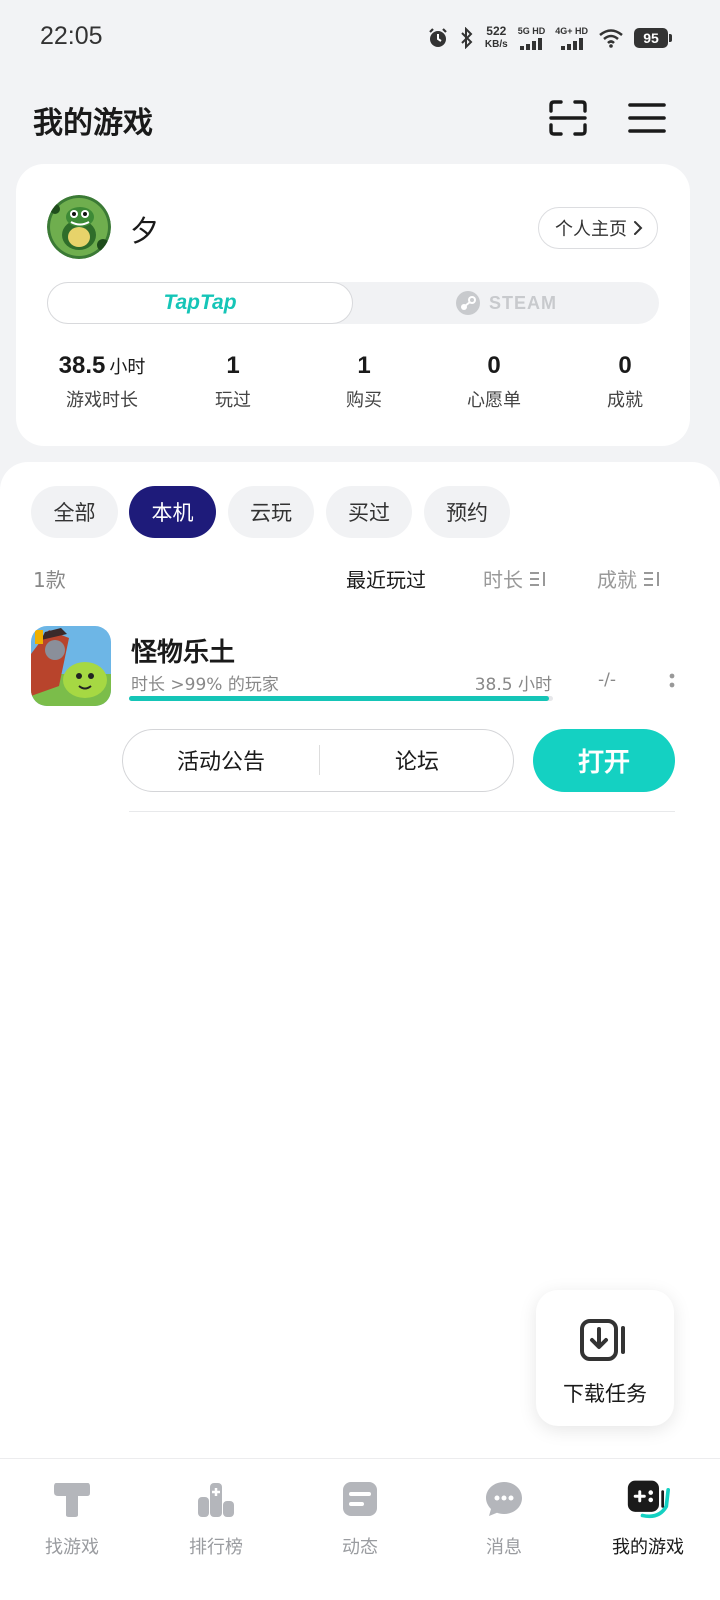 Image resolution: width=720 pixels, height=1600 pixels. I want to click on more-vertical-icon, so click(672, 680).